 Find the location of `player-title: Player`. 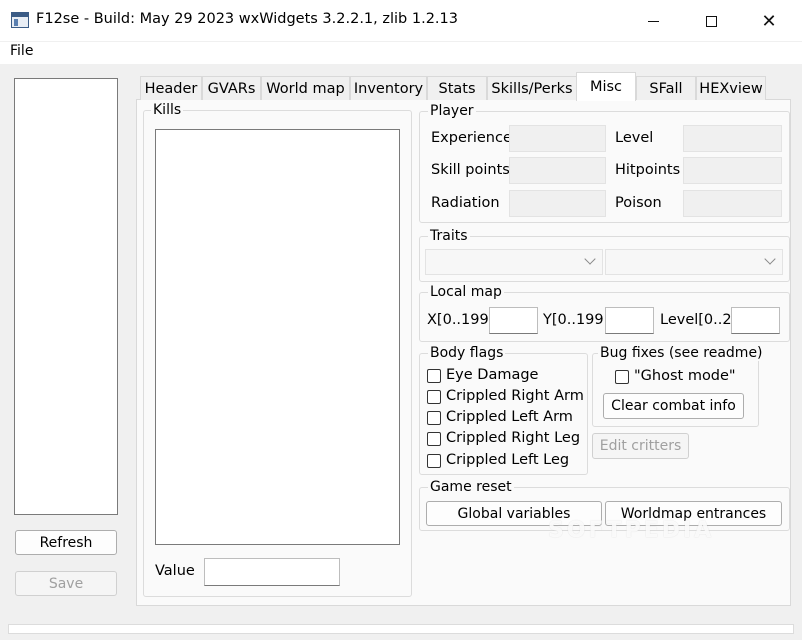

player-title: Player is located at coordinates (452, 111).